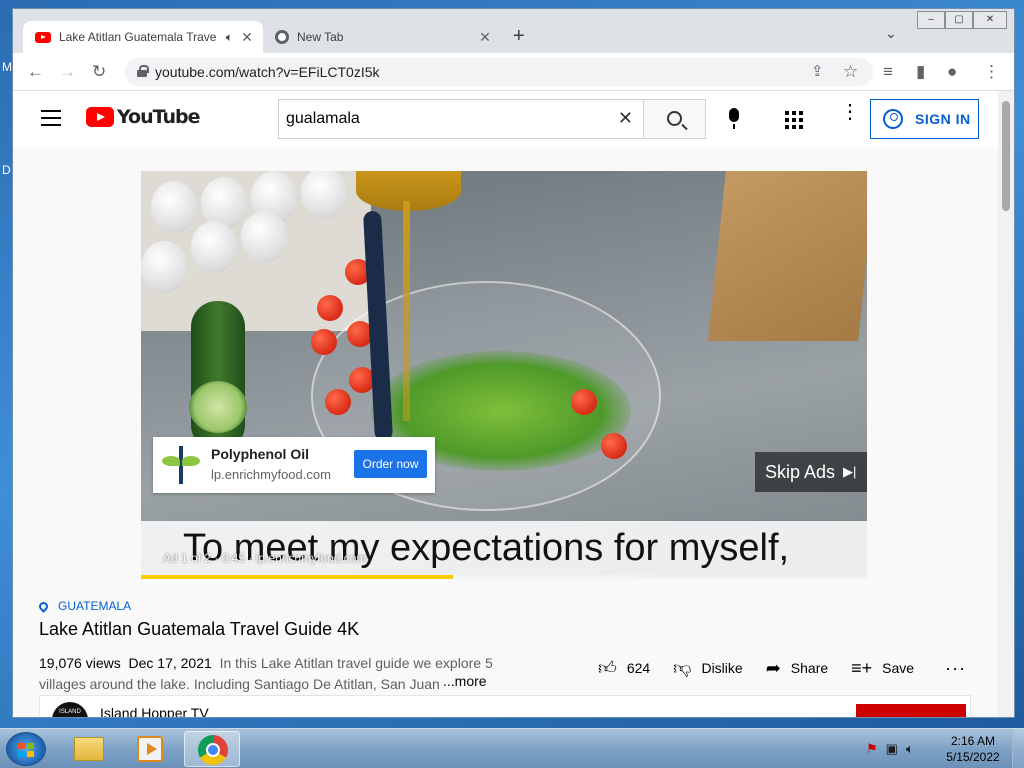 This screenshot has width=1024, height=768. Describe the element at coordinates (265, 558) in the screenshot. I see `ad-info-text: Ad 1 of 2 · 0:45 · lp.enrichmyfood.com` at that location.